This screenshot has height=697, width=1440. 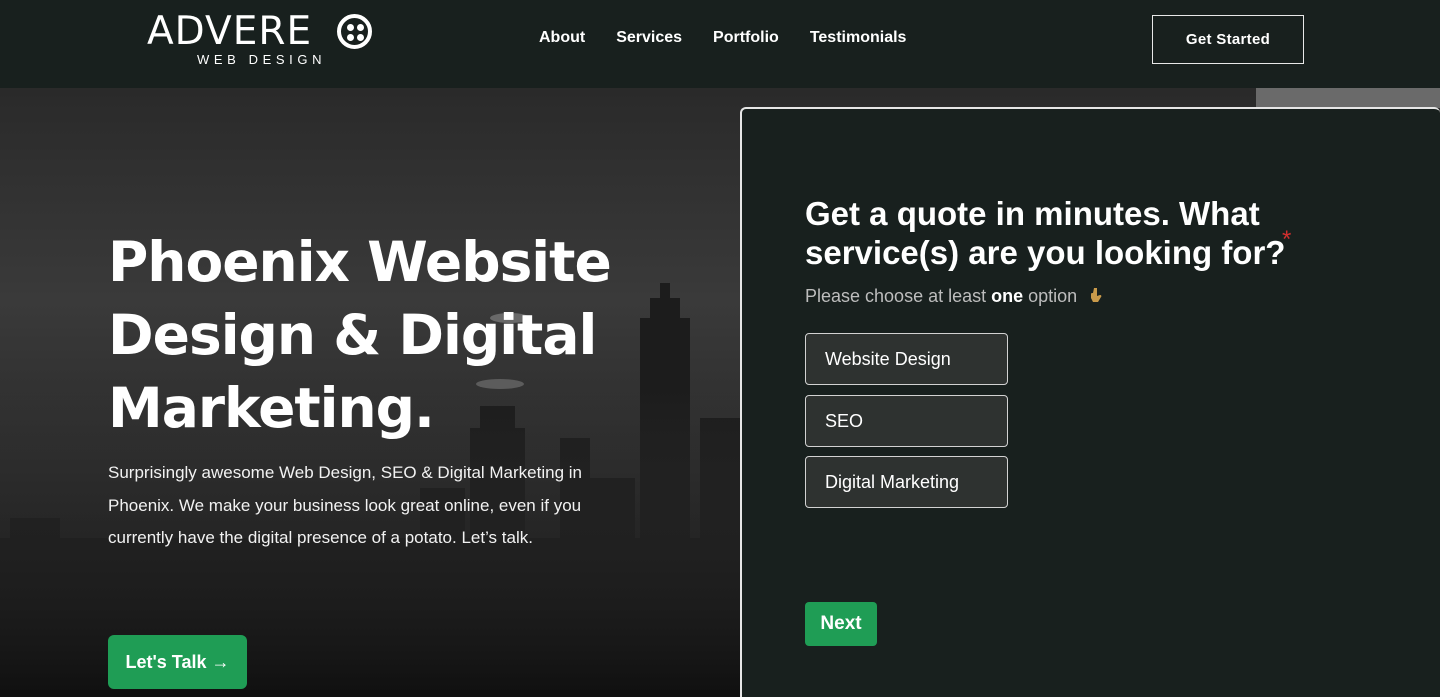 I want to click on hint-suffix: option, so click(x=1050, y=296).